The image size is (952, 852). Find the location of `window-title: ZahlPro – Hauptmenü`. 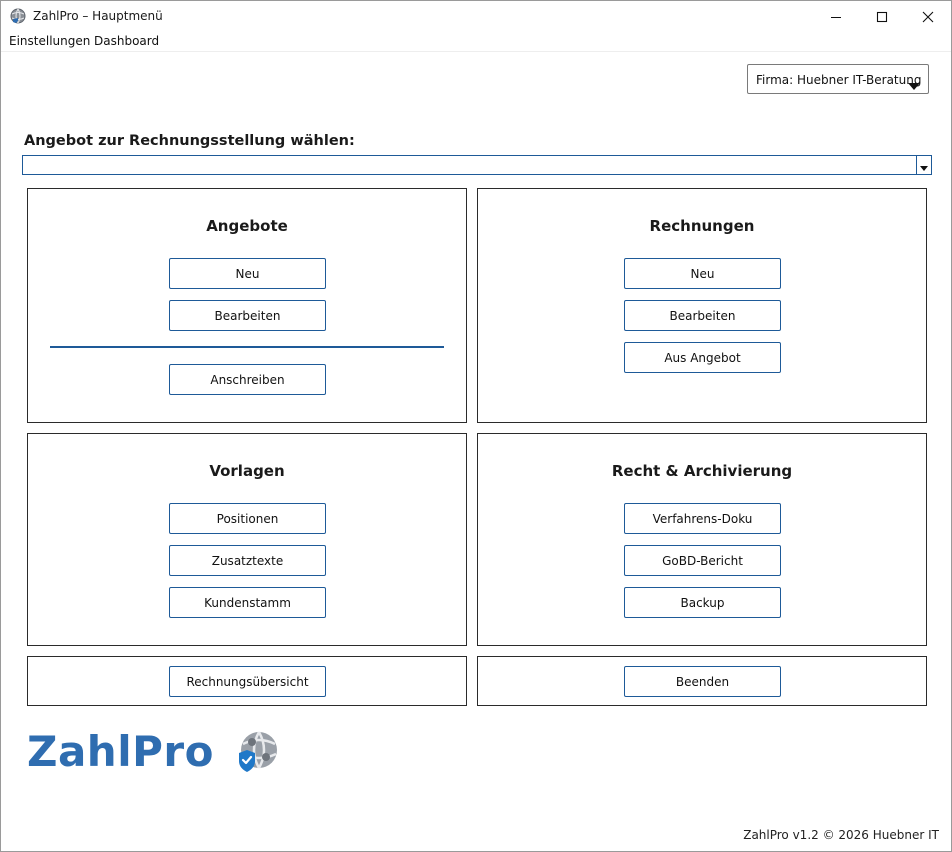

window-title: ZahlPro – Hauptmenü is located at coordinates (98, 16).